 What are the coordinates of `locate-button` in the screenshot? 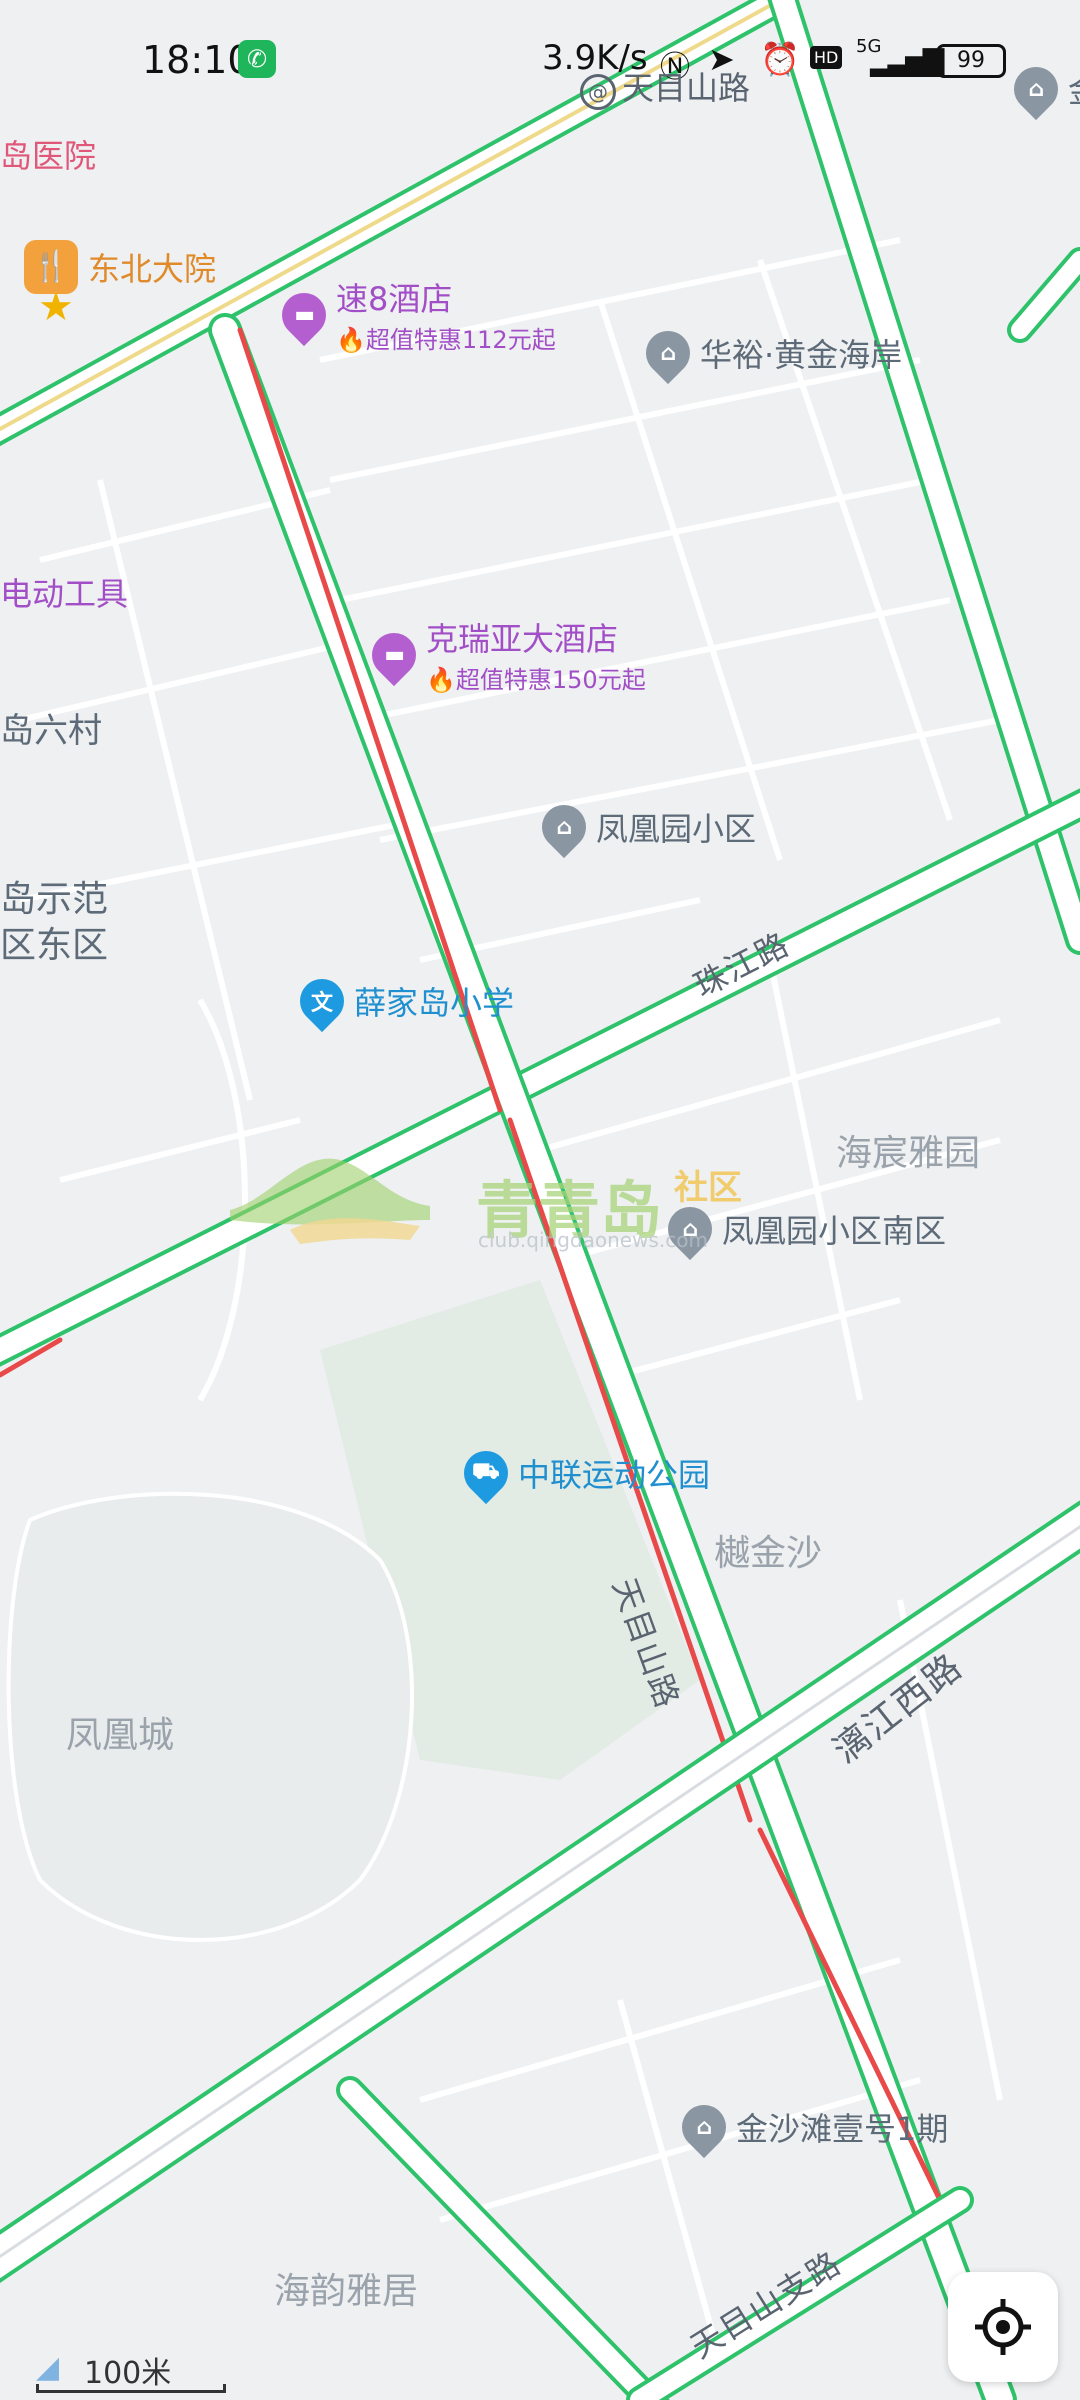 It's located at (1003, 2327).